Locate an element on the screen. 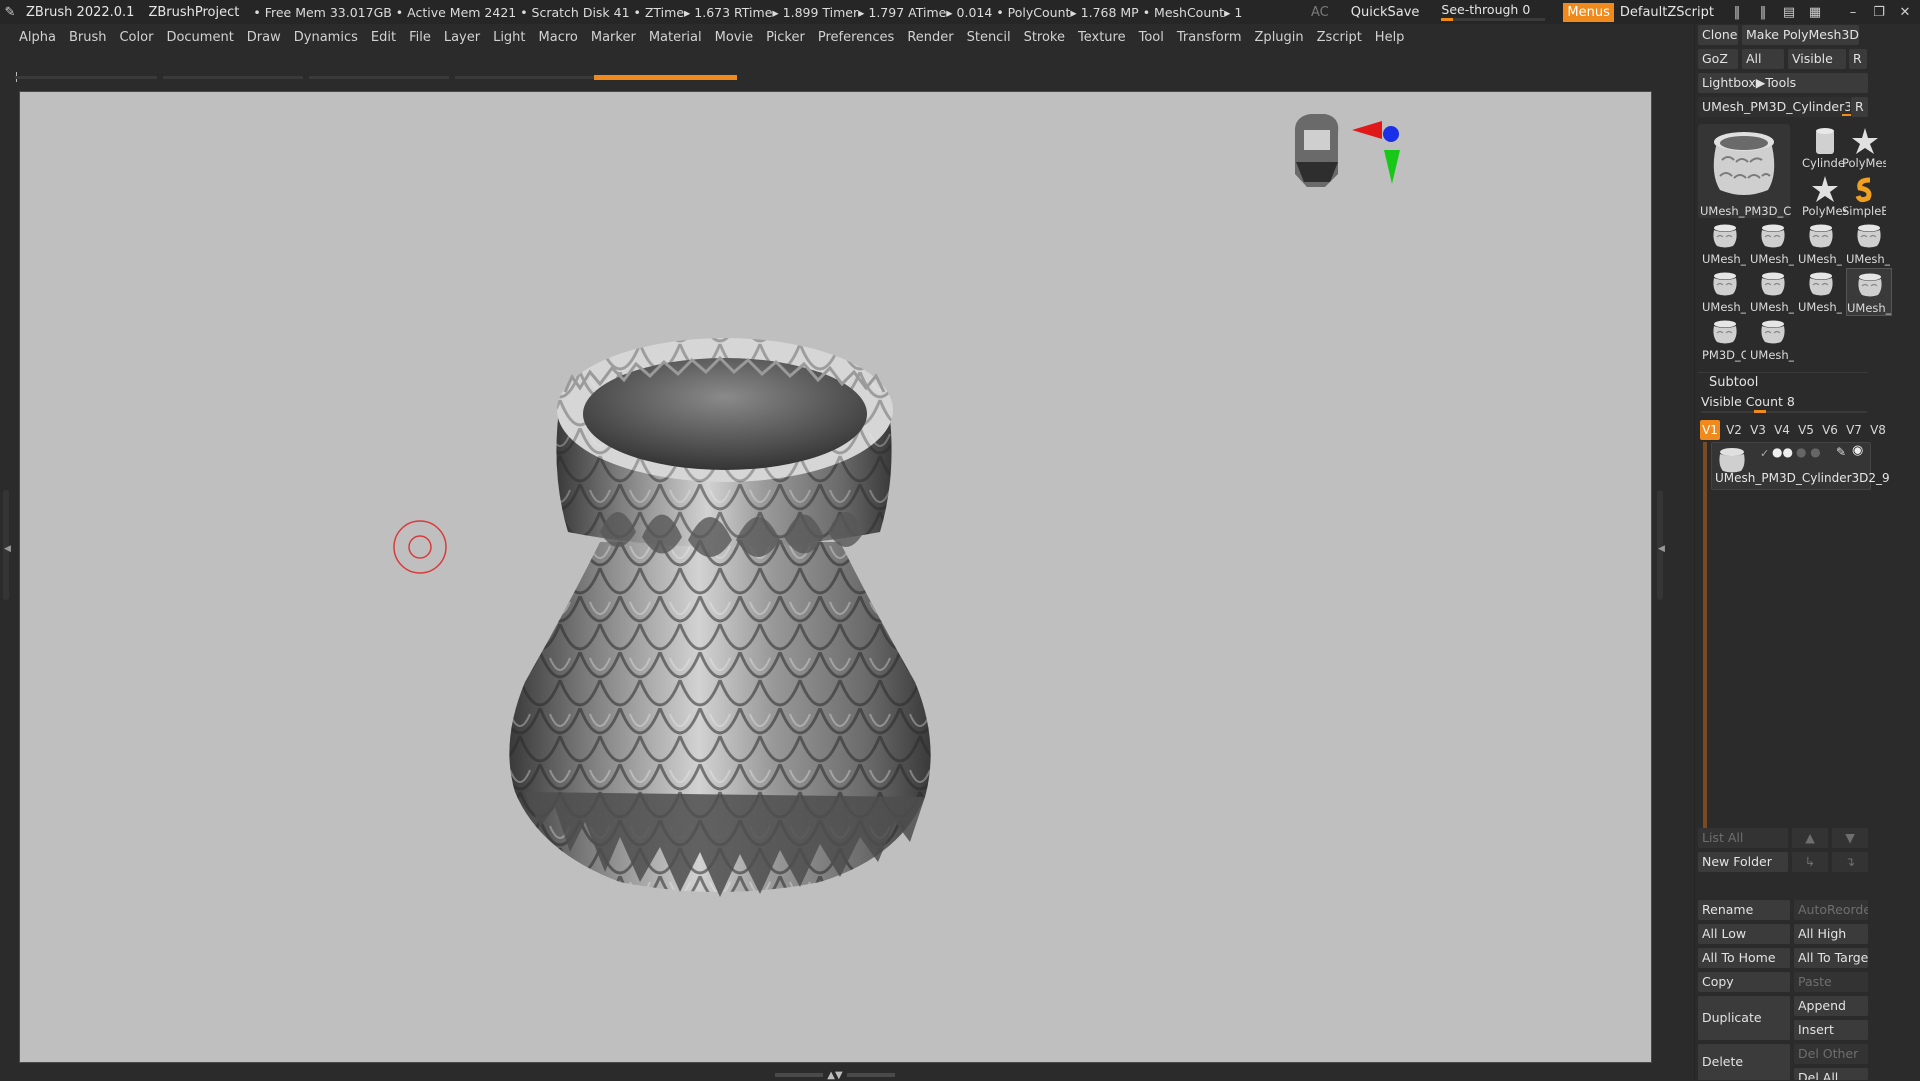  y-axis-arrow is located at coordinates (1392, 167).